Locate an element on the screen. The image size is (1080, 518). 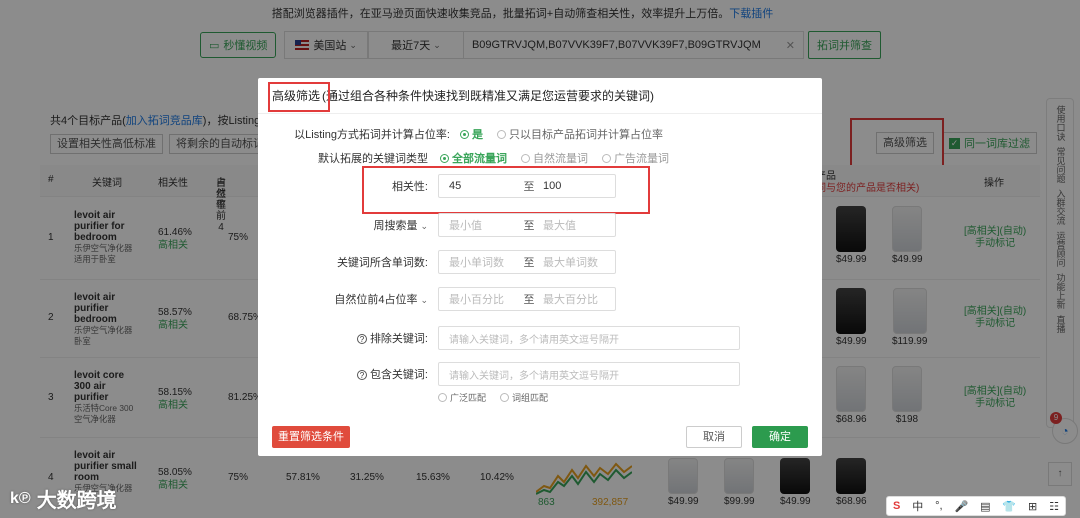
exclude-keywords-label: ? 排除关键词: is located at coordinates (343, 338).